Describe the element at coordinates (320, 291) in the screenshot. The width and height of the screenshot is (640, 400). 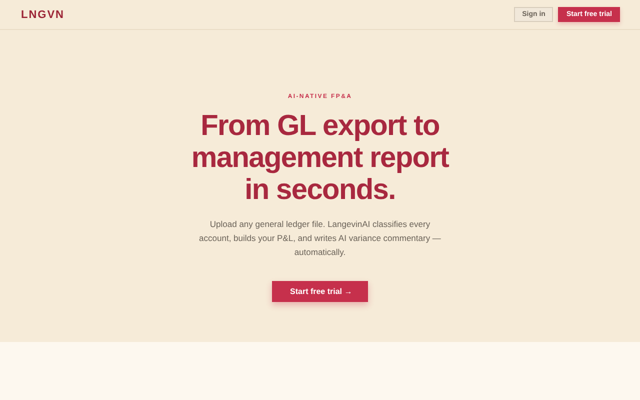
I see `start-trial-button: Start free trial →` at that location.